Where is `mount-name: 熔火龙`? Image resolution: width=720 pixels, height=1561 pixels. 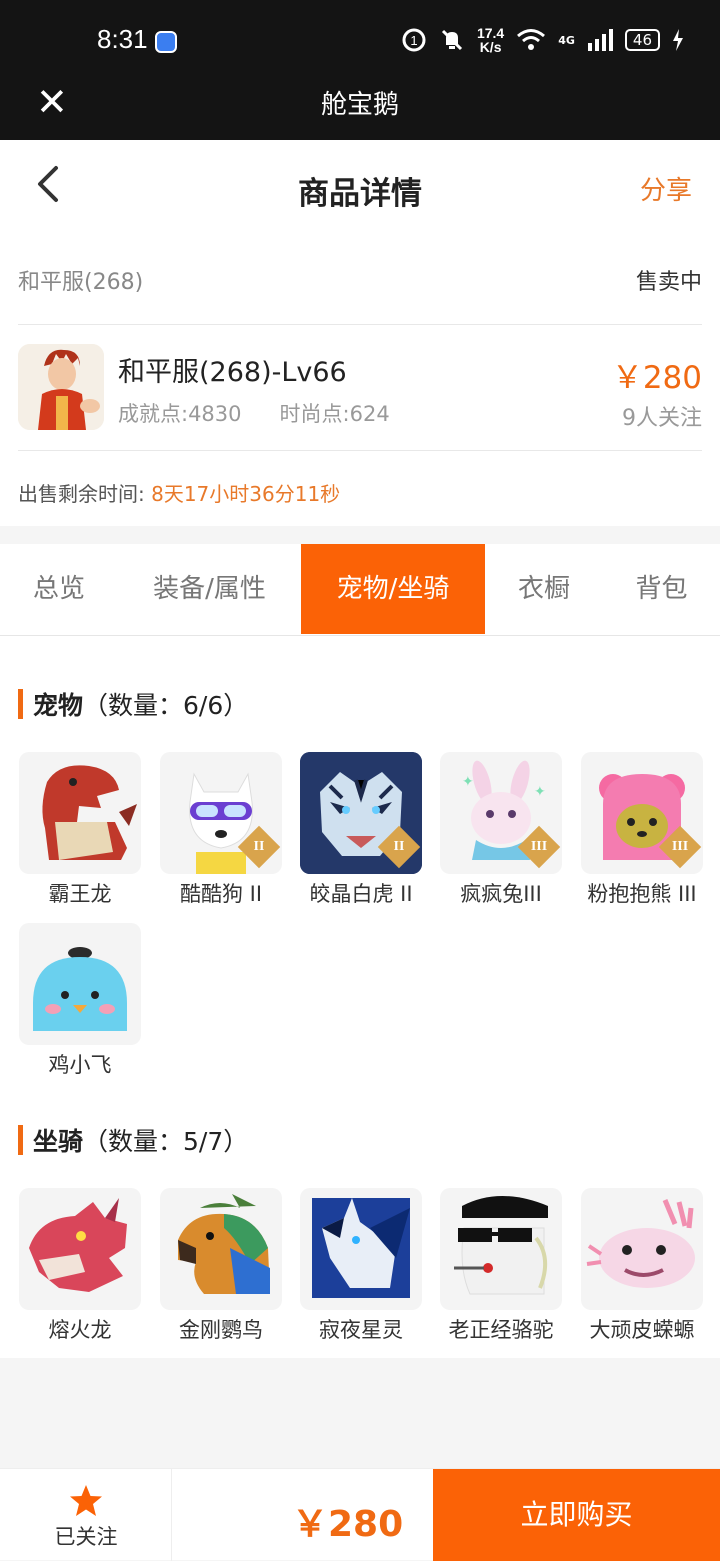 mount-name: 熔火龙 is located at coordinates (80, 1330).